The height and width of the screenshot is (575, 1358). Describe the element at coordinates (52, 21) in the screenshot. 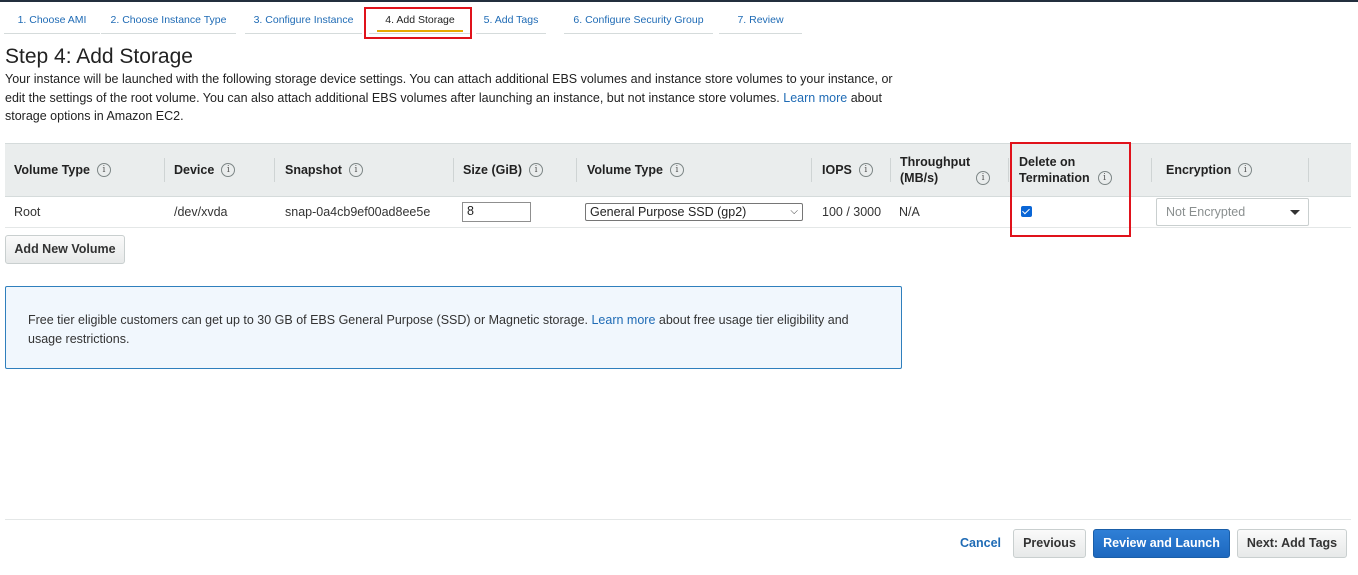

I see `tab-choose-ami: 1. Choose AMI` at that location.